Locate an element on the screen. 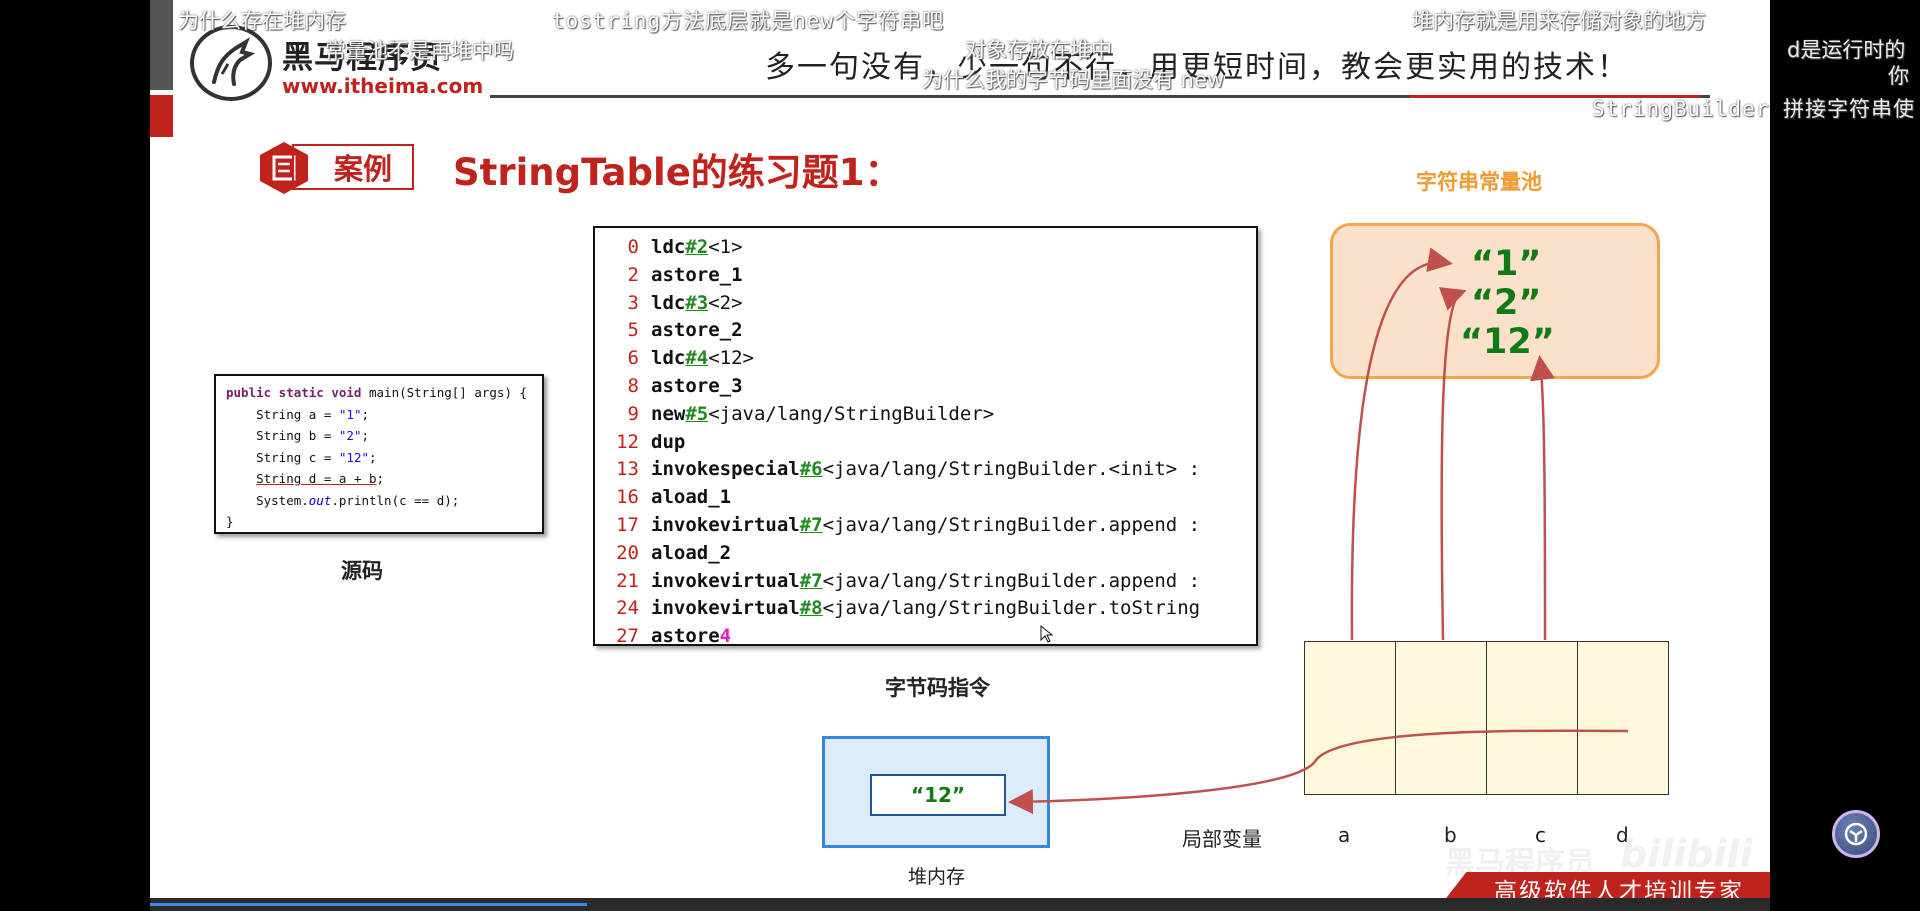  bytecode-operand: <java/lang/StringBuilder.toString is located at coordinates (1011, 608).